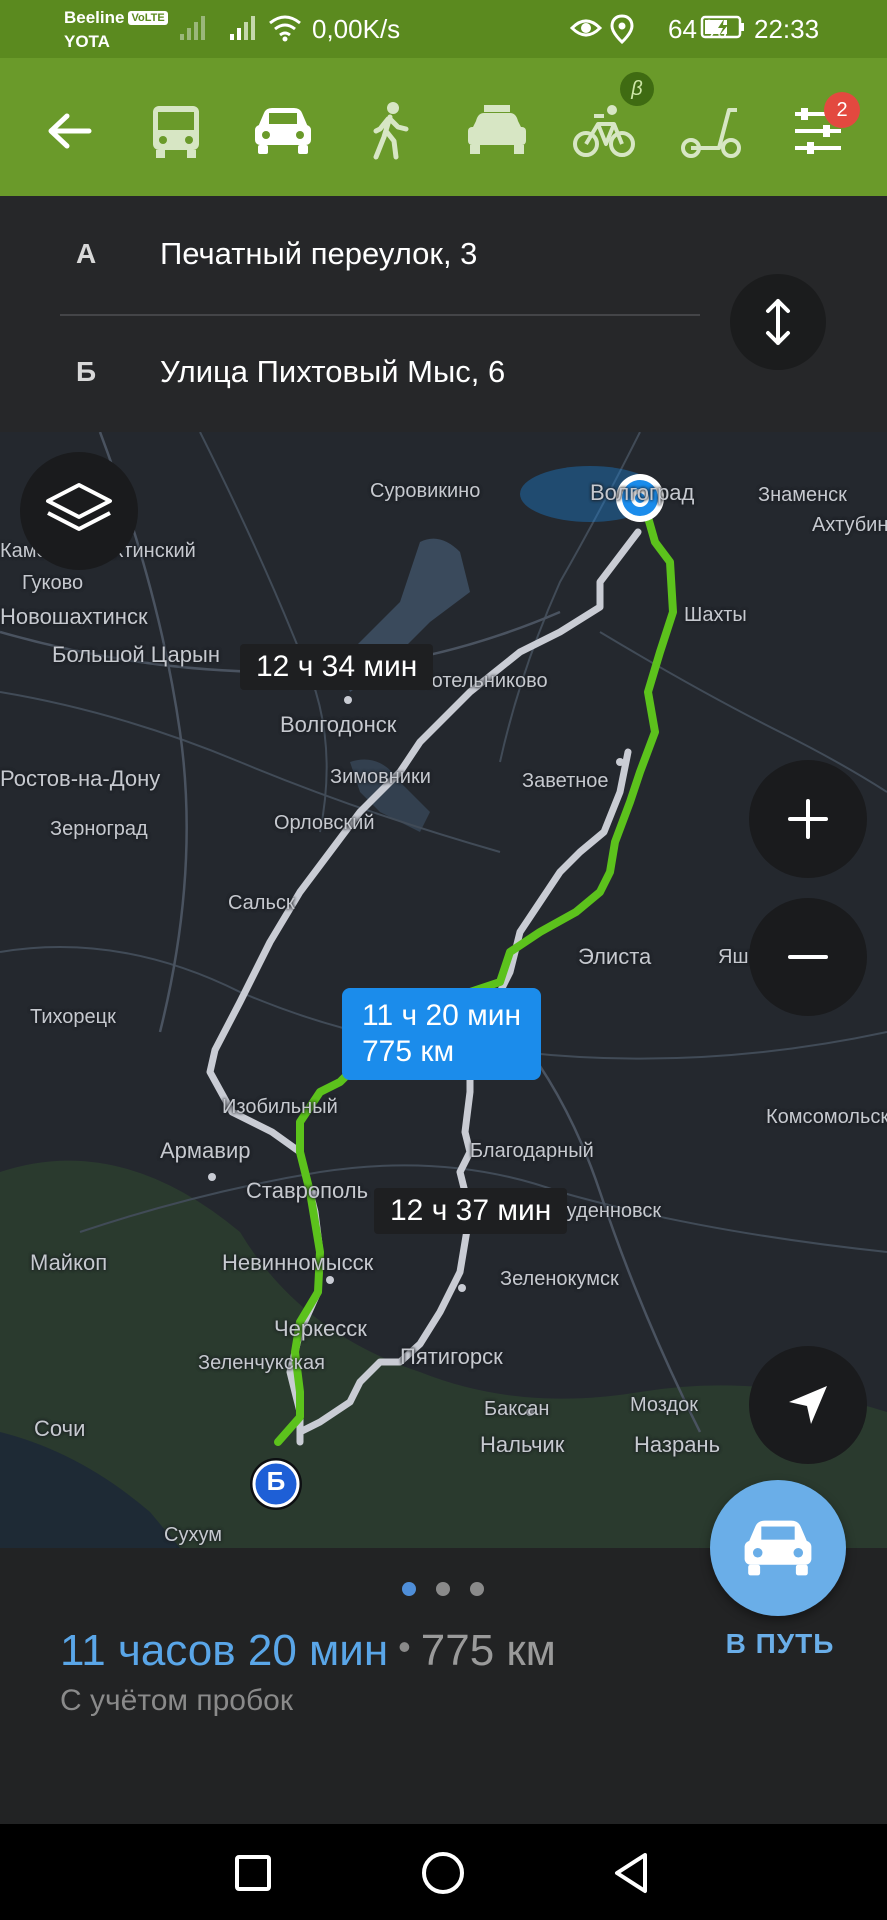 This screenshot has height=1920, width=887. What do you see at coordinates (60, 1428) in the screenshot?
I see `place-label: Сочи` at bounding box center [60, 1428].